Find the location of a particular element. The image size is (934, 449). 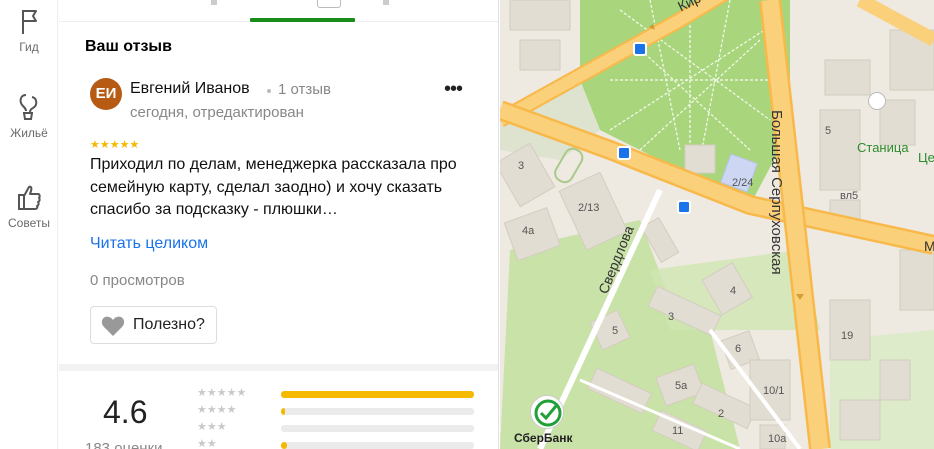

rating-value: 4.6 is located at coordinates (125, 412).